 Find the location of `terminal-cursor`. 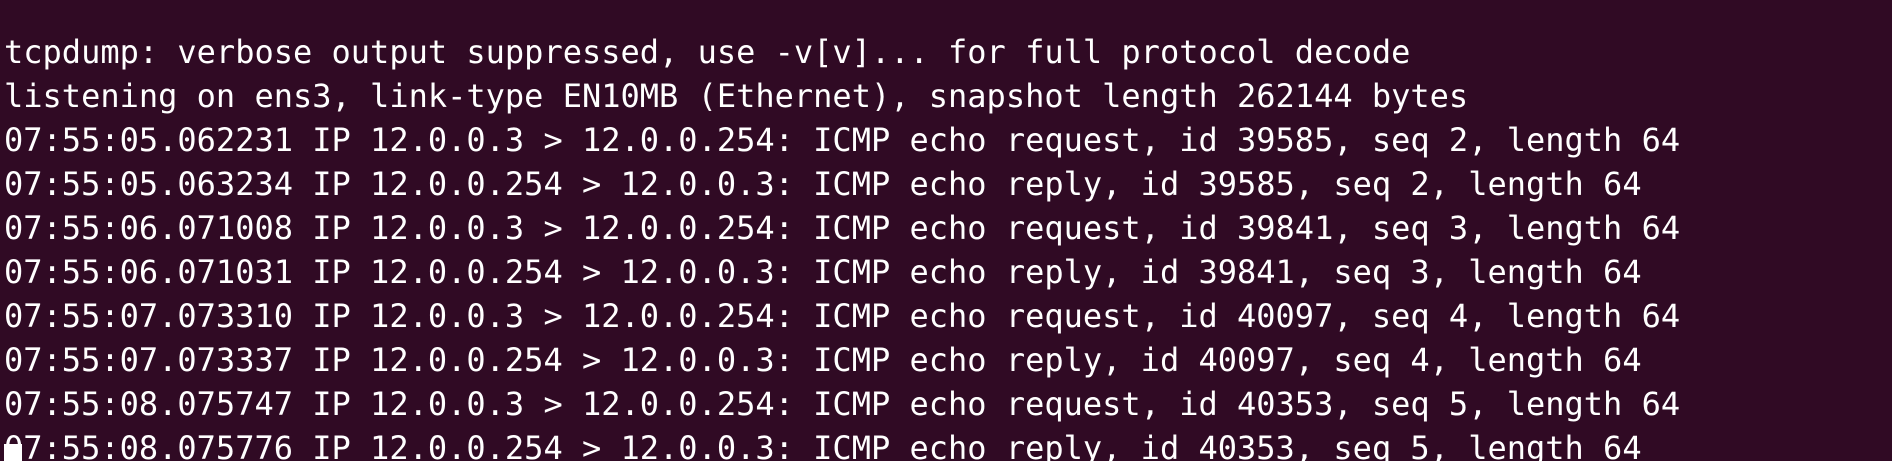

terminal-cursor is located at coordinates (13, 452).